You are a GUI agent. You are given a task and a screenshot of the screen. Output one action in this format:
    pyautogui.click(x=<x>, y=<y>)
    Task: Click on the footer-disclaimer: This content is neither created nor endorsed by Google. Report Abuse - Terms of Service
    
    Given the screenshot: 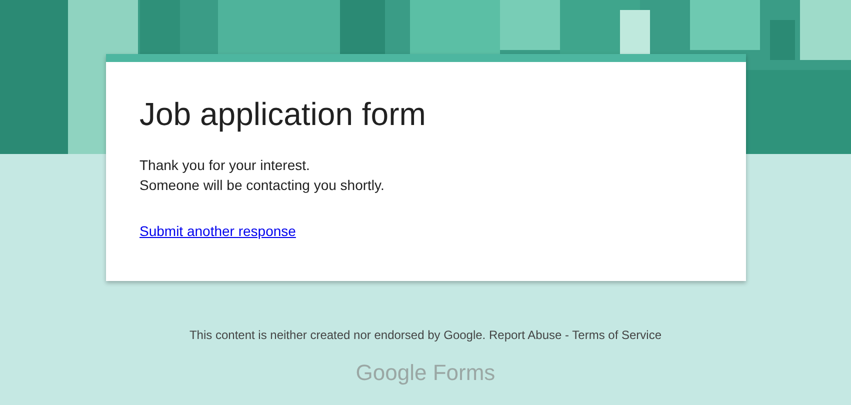 What is the action you would take?
    pyautogui.click(x=425, y=335)
    